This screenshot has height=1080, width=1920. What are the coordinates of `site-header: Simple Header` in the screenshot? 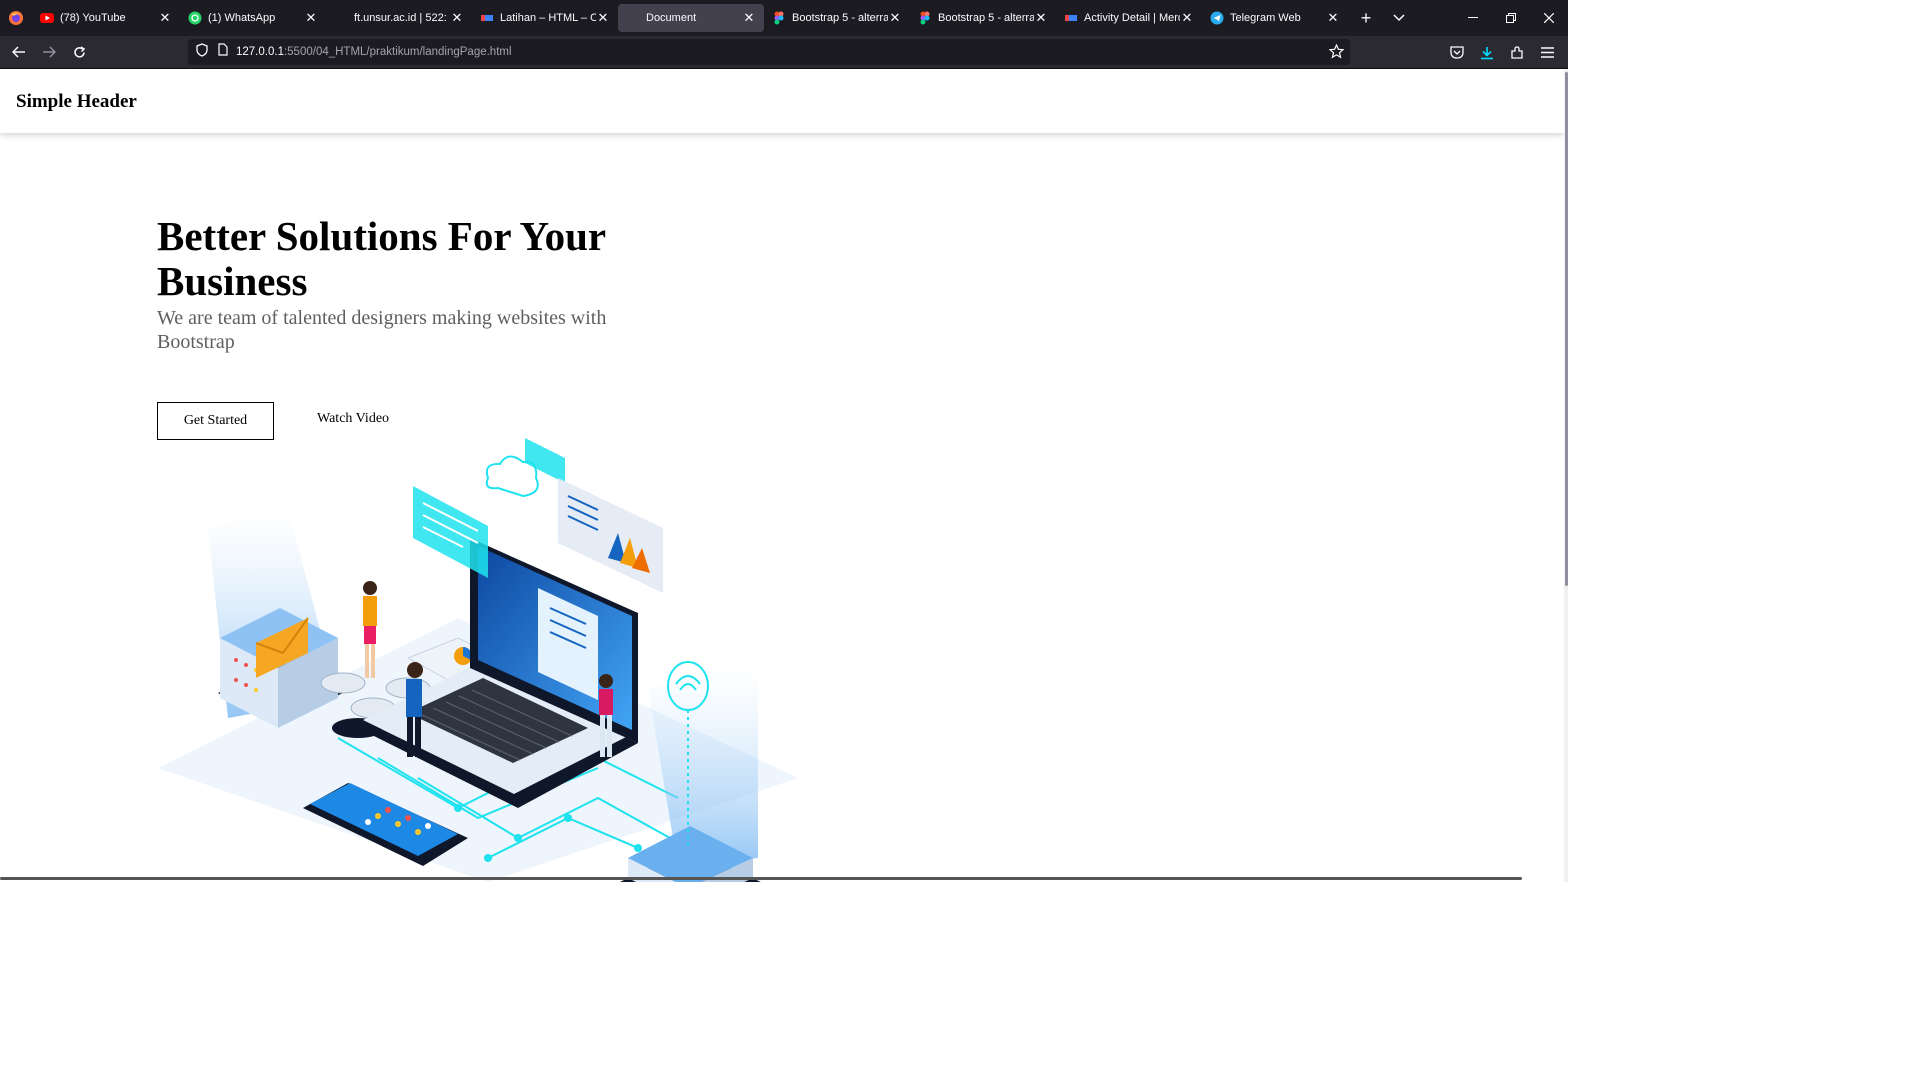 It's located at (782, 101).